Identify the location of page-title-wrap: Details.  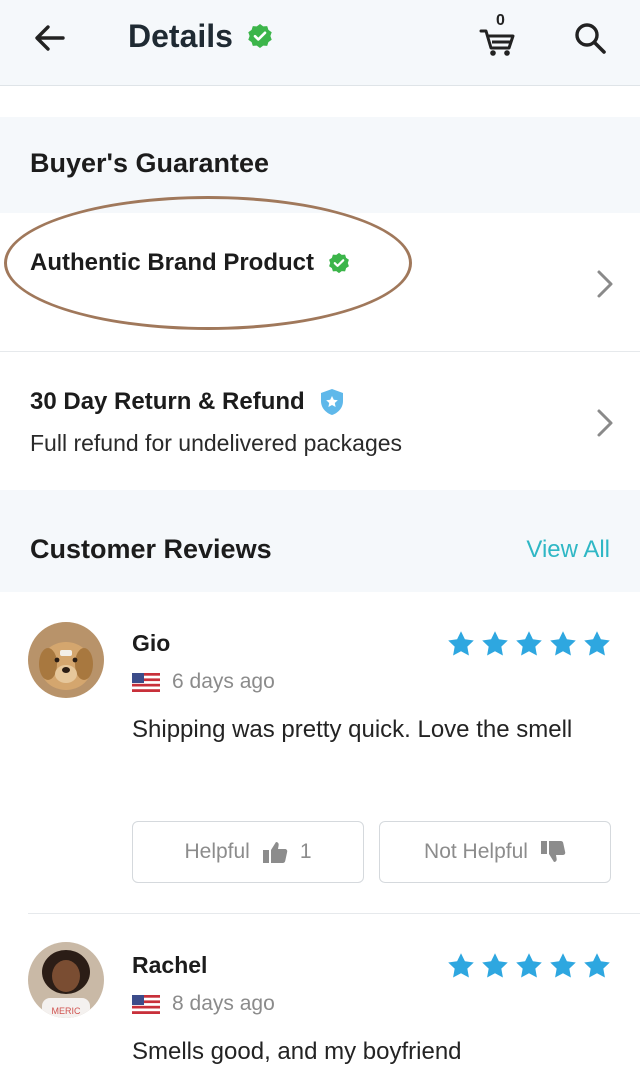
(200, 36).